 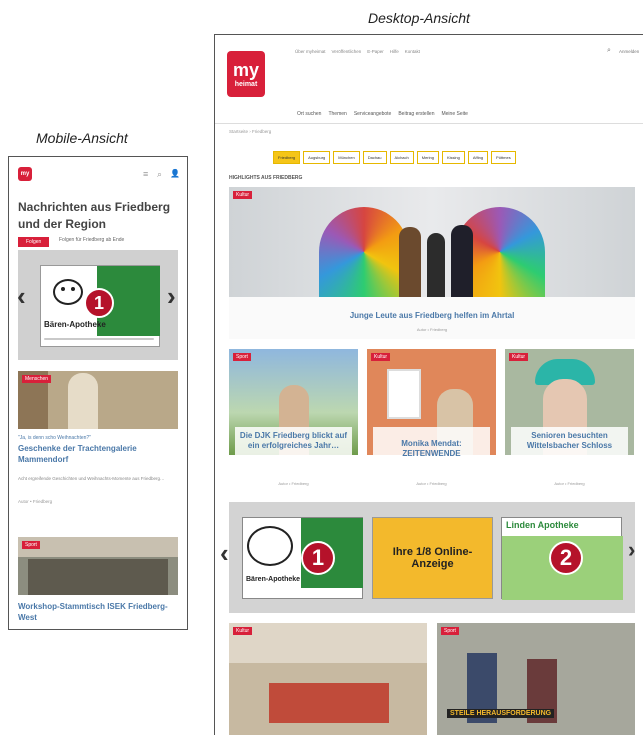 I want to click on mobile-search-icon: ⌕, so click(x=159, y=174).